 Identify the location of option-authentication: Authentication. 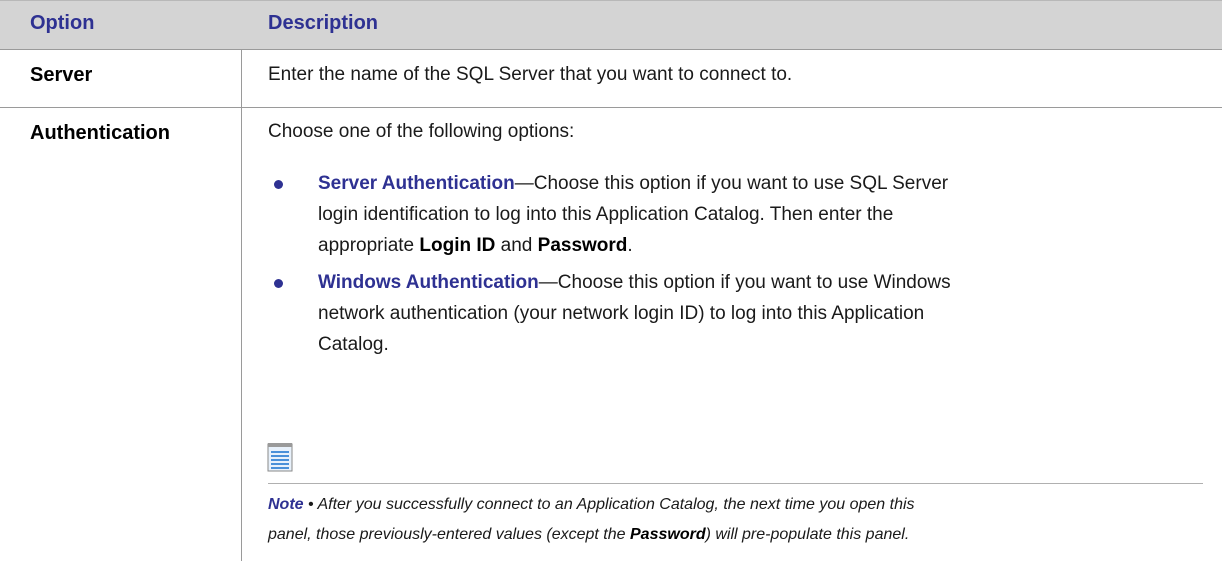
(100, 133).